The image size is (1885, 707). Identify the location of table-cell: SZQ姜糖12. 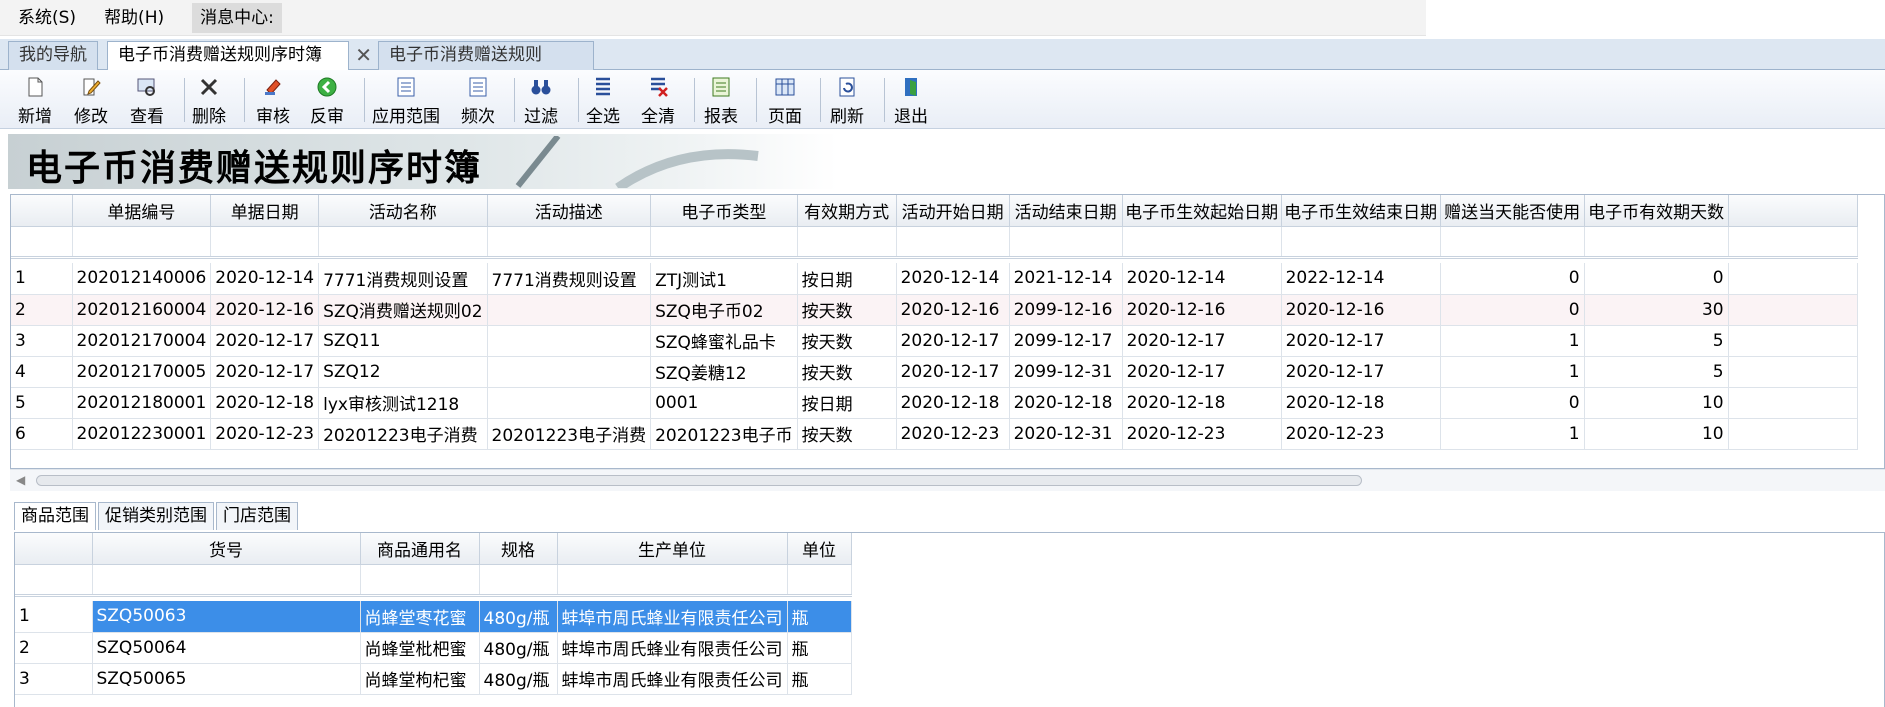
(724, 372).